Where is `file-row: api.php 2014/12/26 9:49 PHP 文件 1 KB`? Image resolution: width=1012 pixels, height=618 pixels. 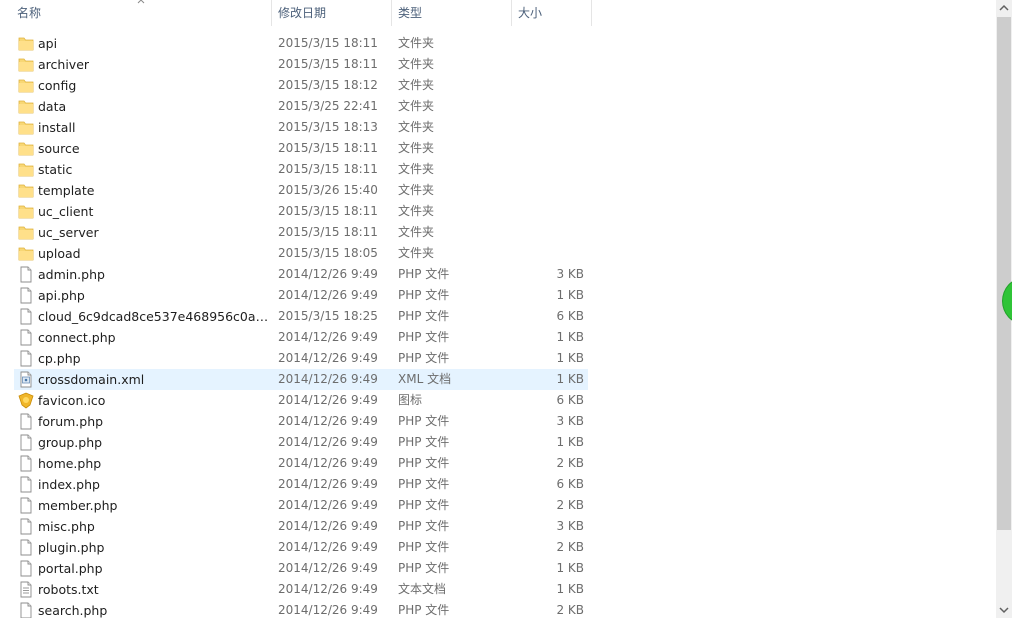
file-row: api.php 2014/12/26 9:49 PHP 文件 1 KB is located at coordinates (301, 295).